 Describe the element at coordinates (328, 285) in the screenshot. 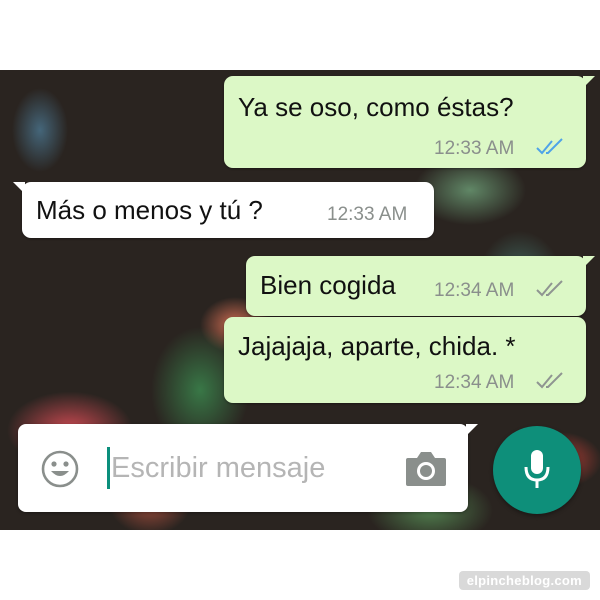

I see `message-text: Bien cogida` at that location.